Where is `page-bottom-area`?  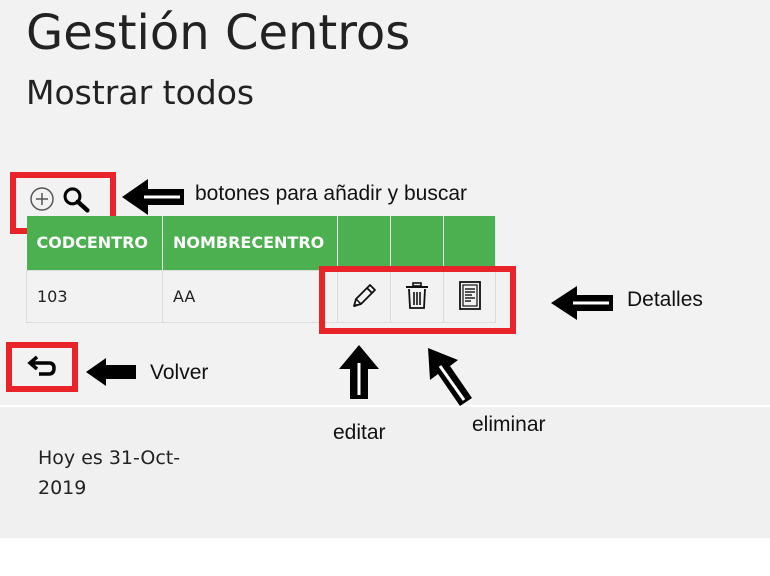
page-bottom-area is located at coordinates (385, 557).